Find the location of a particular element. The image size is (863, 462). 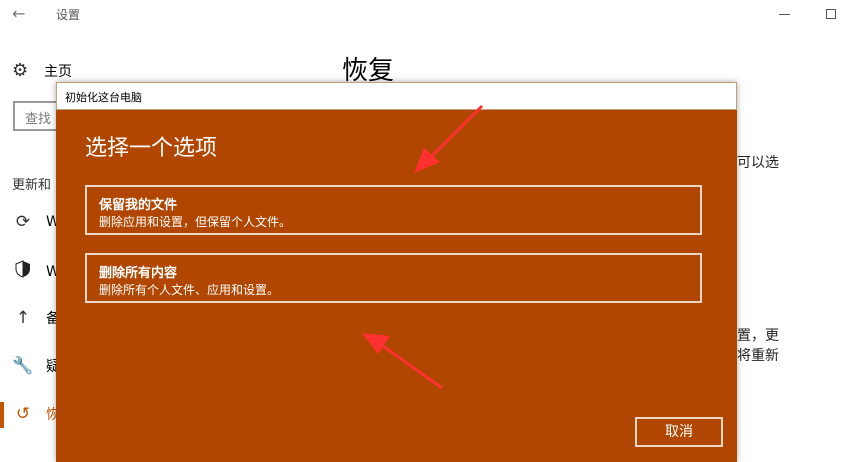

nav-item-troubleshoot: 🔧 疑 is located at coordinates (36, 366).